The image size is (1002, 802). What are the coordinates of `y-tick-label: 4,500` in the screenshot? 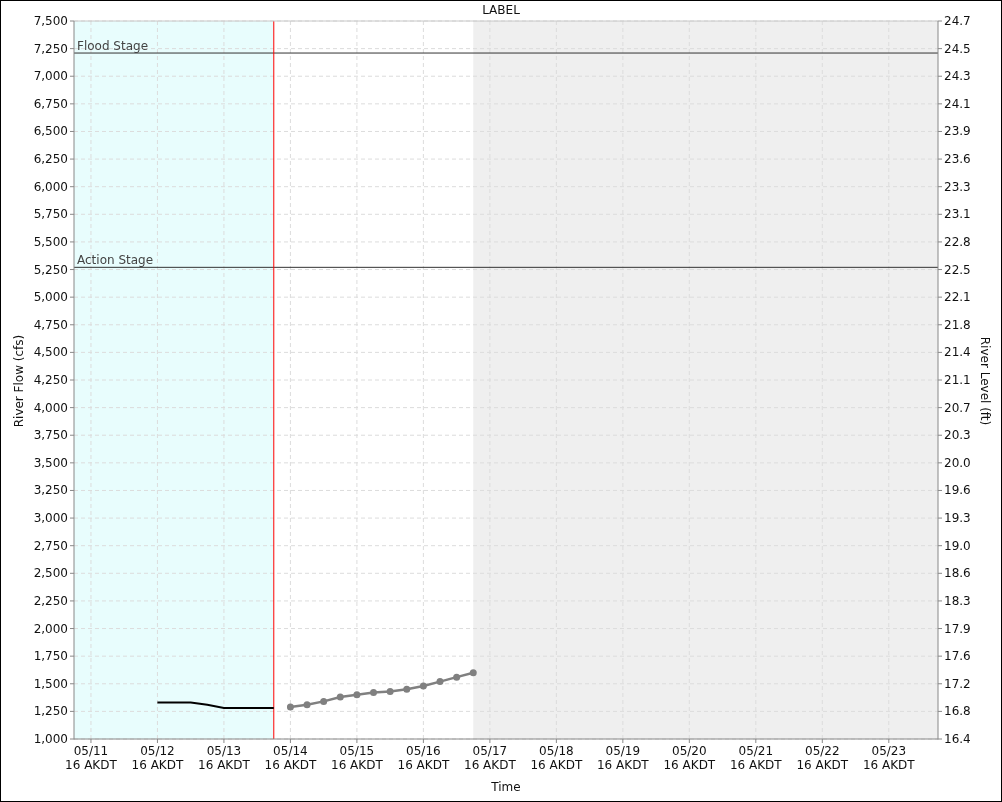 It's located at (50, 352).